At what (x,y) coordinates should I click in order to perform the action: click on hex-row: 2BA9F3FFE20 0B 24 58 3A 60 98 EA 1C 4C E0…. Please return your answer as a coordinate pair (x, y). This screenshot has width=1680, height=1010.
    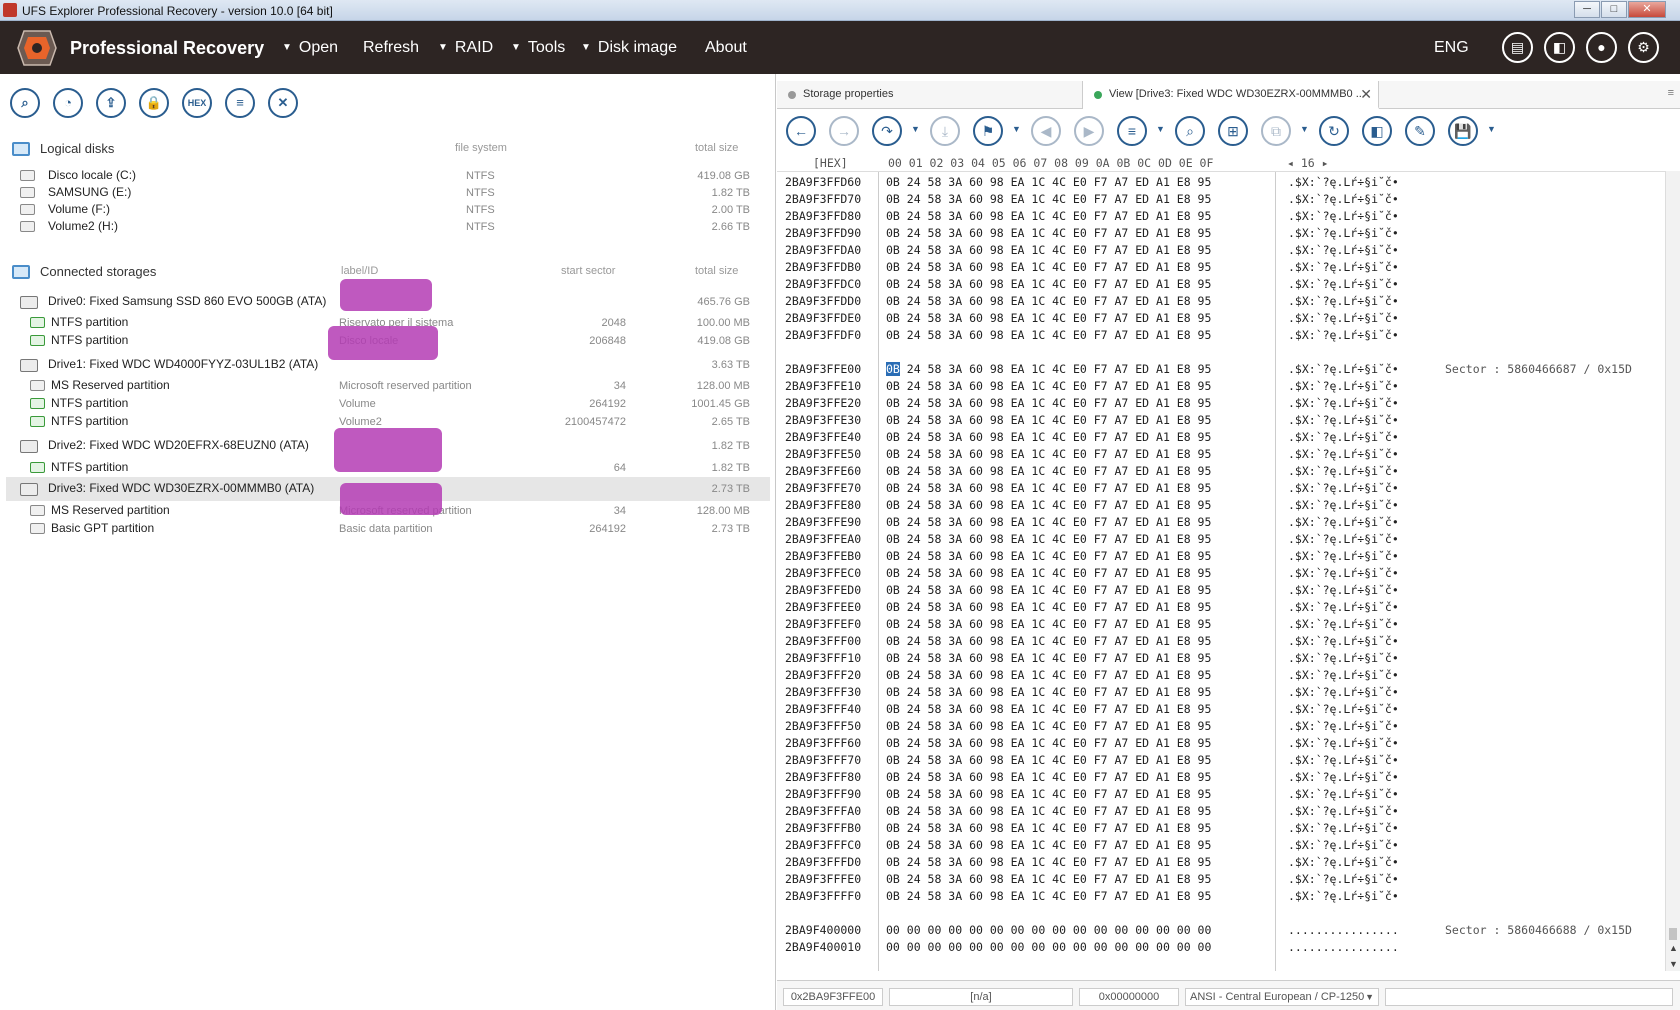
    Looking at the image, I should click on (1221, 403).